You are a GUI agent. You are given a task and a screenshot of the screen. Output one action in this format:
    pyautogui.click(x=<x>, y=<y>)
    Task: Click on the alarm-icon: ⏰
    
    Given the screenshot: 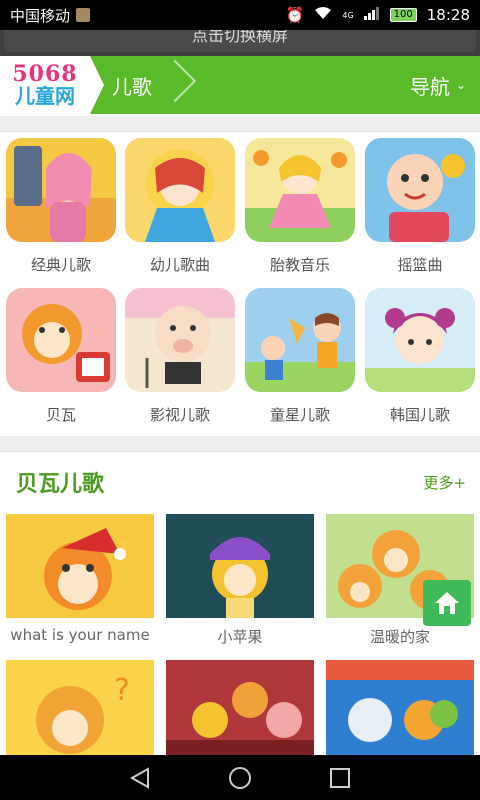 What is the action you would take?
    pyautogui.click(x=295, y=15)
    